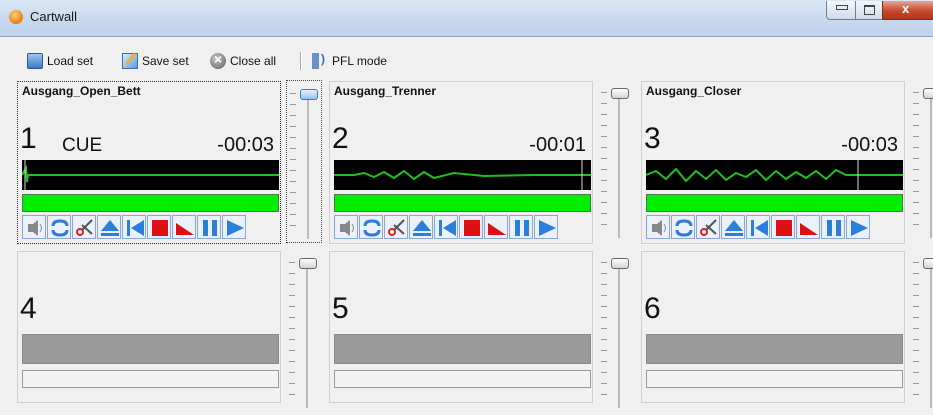 The width and height of the screenshot is (933, 415). What do you see at coordinates (359, 61) in the screenshot?
I see `pfl-mode-label: PFL mode` at bounding box center [359, 61].